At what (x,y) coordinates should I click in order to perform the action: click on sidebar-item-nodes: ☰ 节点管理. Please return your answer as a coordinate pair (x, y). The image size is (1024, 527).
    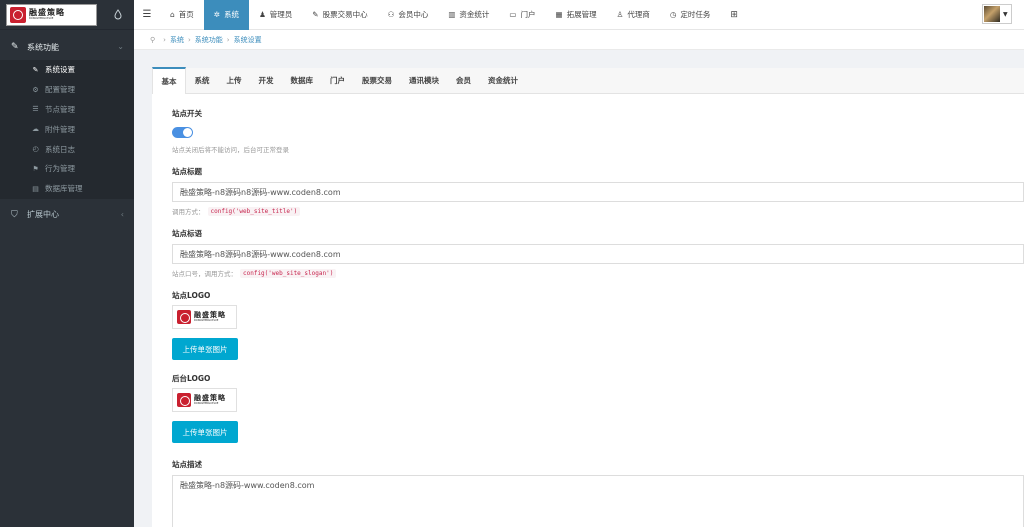
    Looking at the image, I should click on (67, 110).